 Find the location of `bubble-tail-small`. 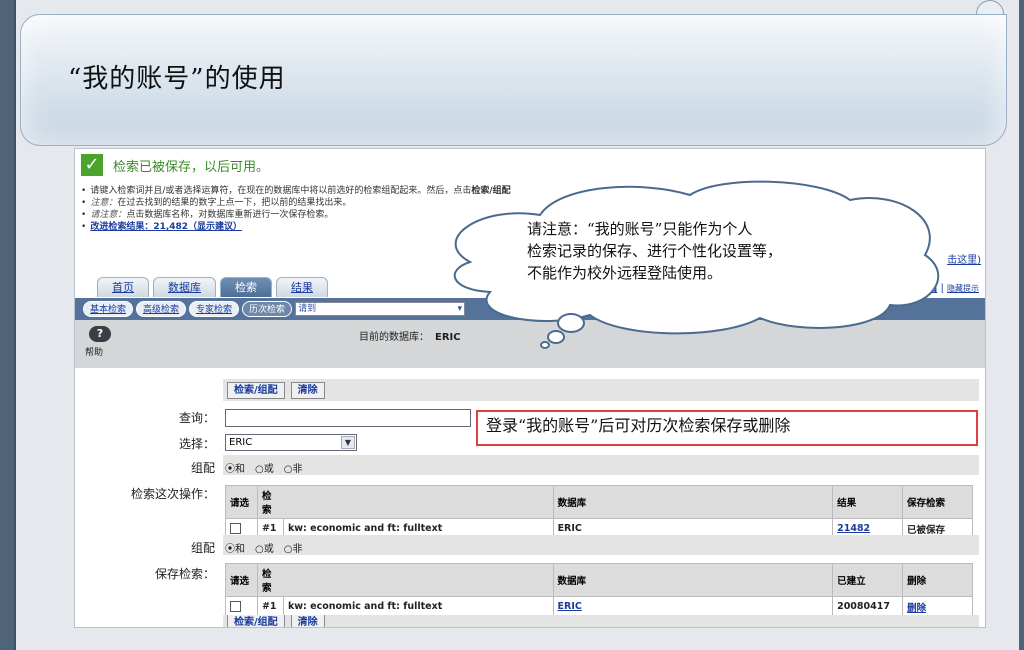

bubble-tail-small is located at coordinates (545, 345).